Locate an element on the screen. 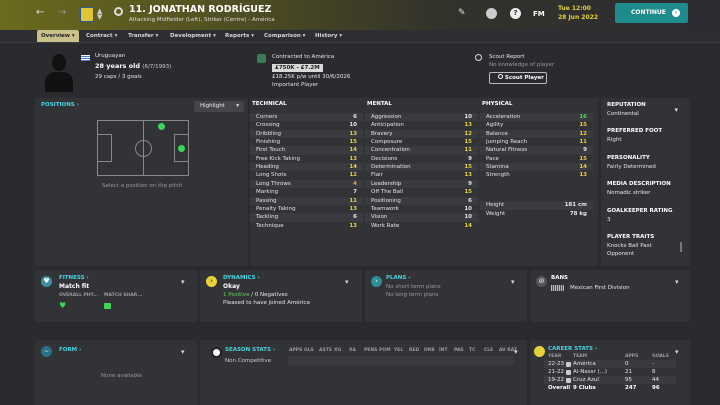 The image size is (720, 405). attribute-row: Concentration 11 is located at coordinates (421, 150).